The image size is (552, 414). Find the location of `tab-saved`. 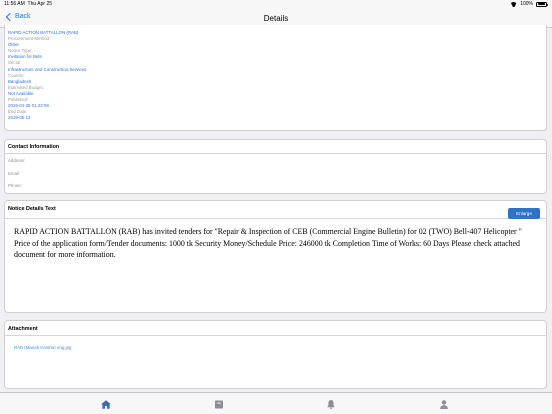

tab-saved is located at coordinates (219, 404).